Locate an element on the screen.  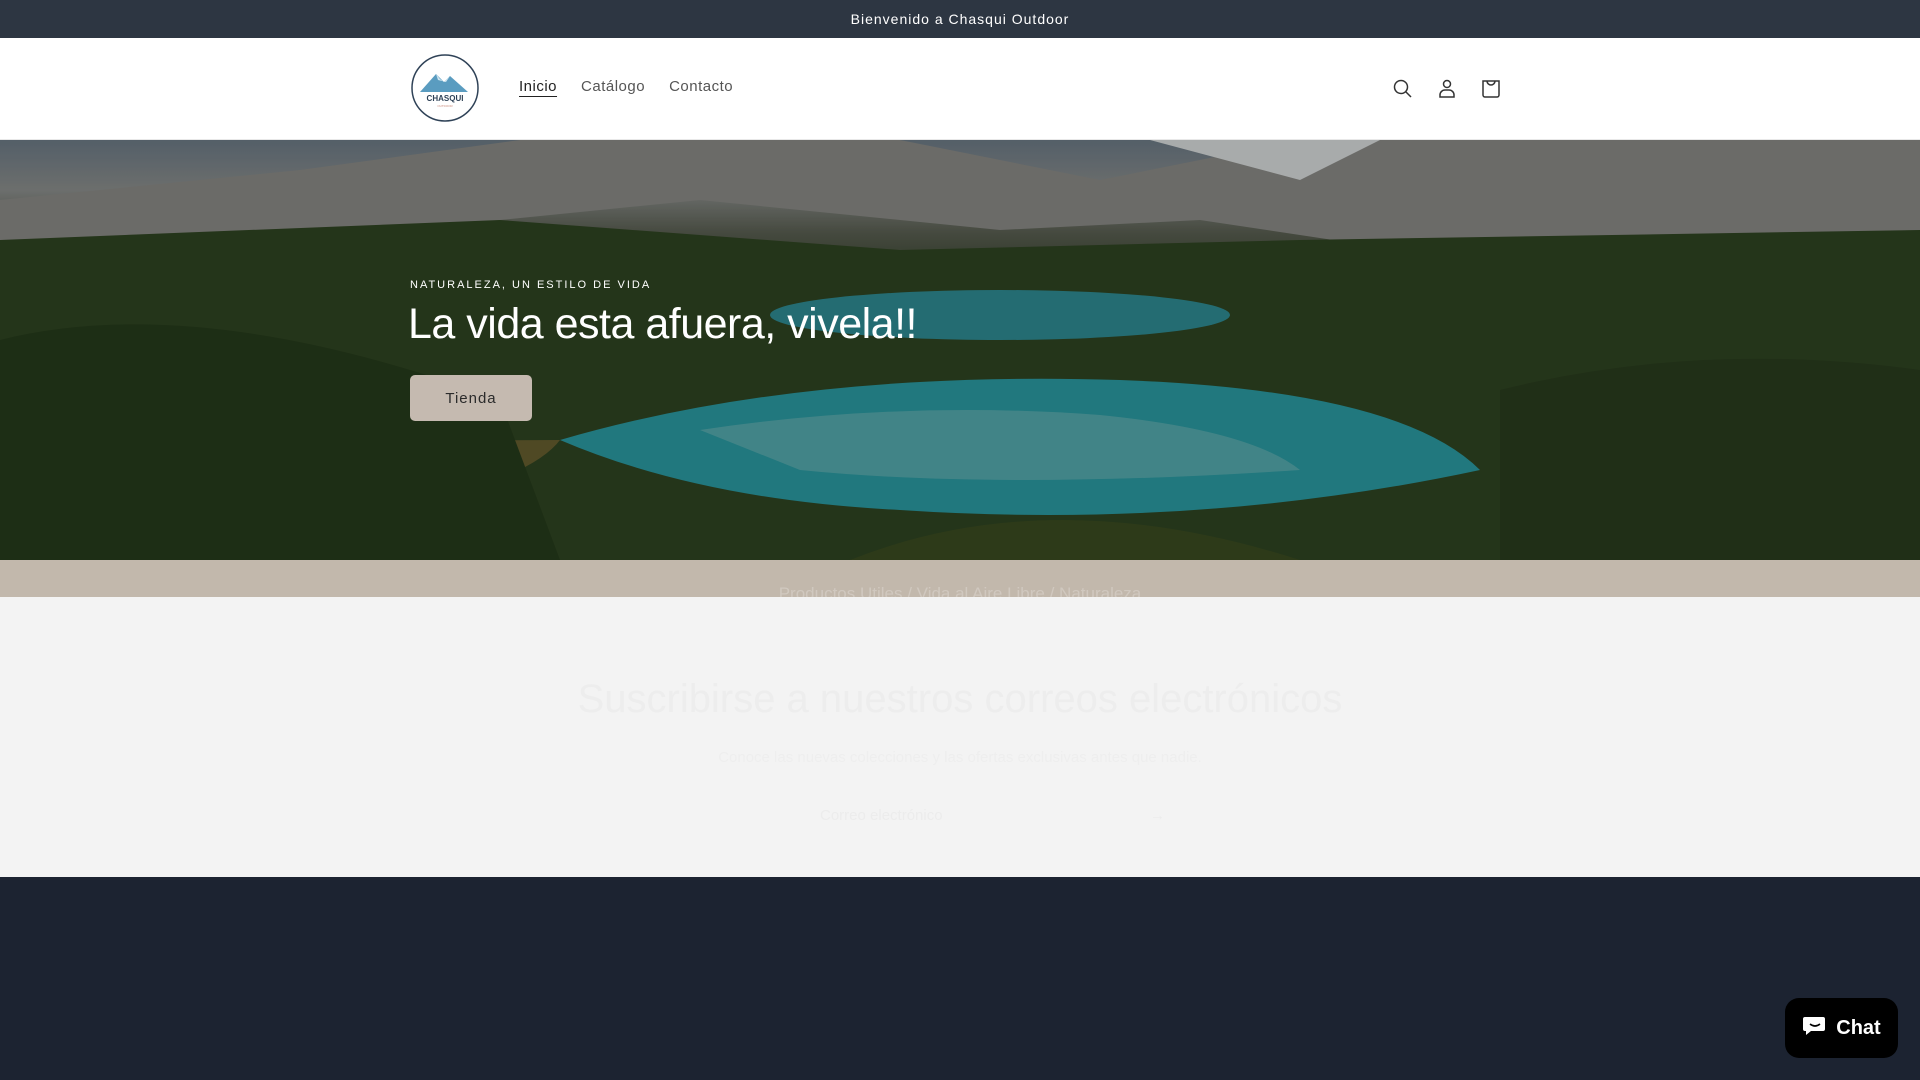
announcement-text: Bienvenido a Chasqui Outdoor is located at coordinates (960, 19).